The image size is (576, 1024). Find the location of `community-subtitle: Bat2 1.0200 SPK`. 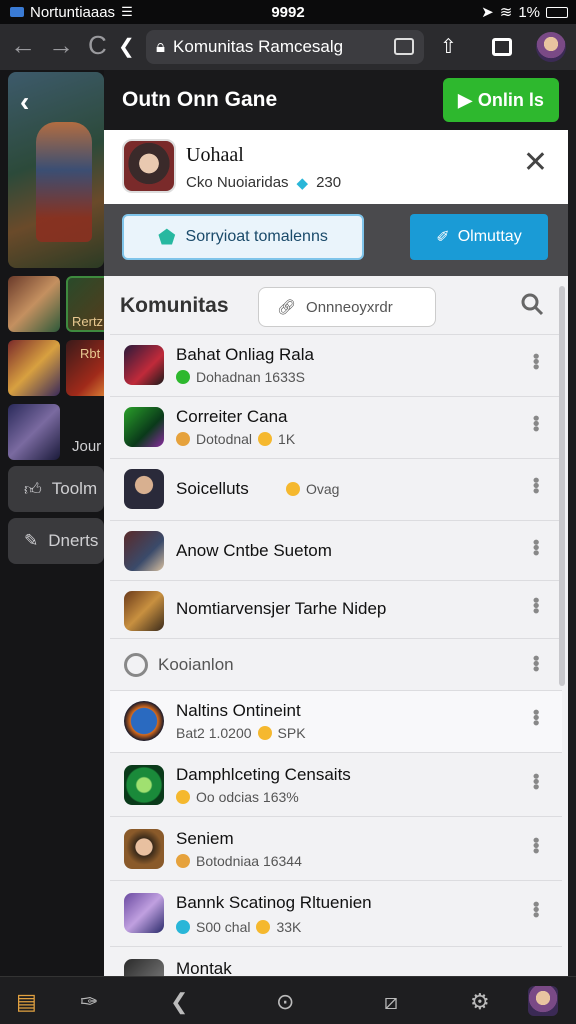

community-subtitle: Bat2 1.0200 SPK is located at coordinates (241, 733).